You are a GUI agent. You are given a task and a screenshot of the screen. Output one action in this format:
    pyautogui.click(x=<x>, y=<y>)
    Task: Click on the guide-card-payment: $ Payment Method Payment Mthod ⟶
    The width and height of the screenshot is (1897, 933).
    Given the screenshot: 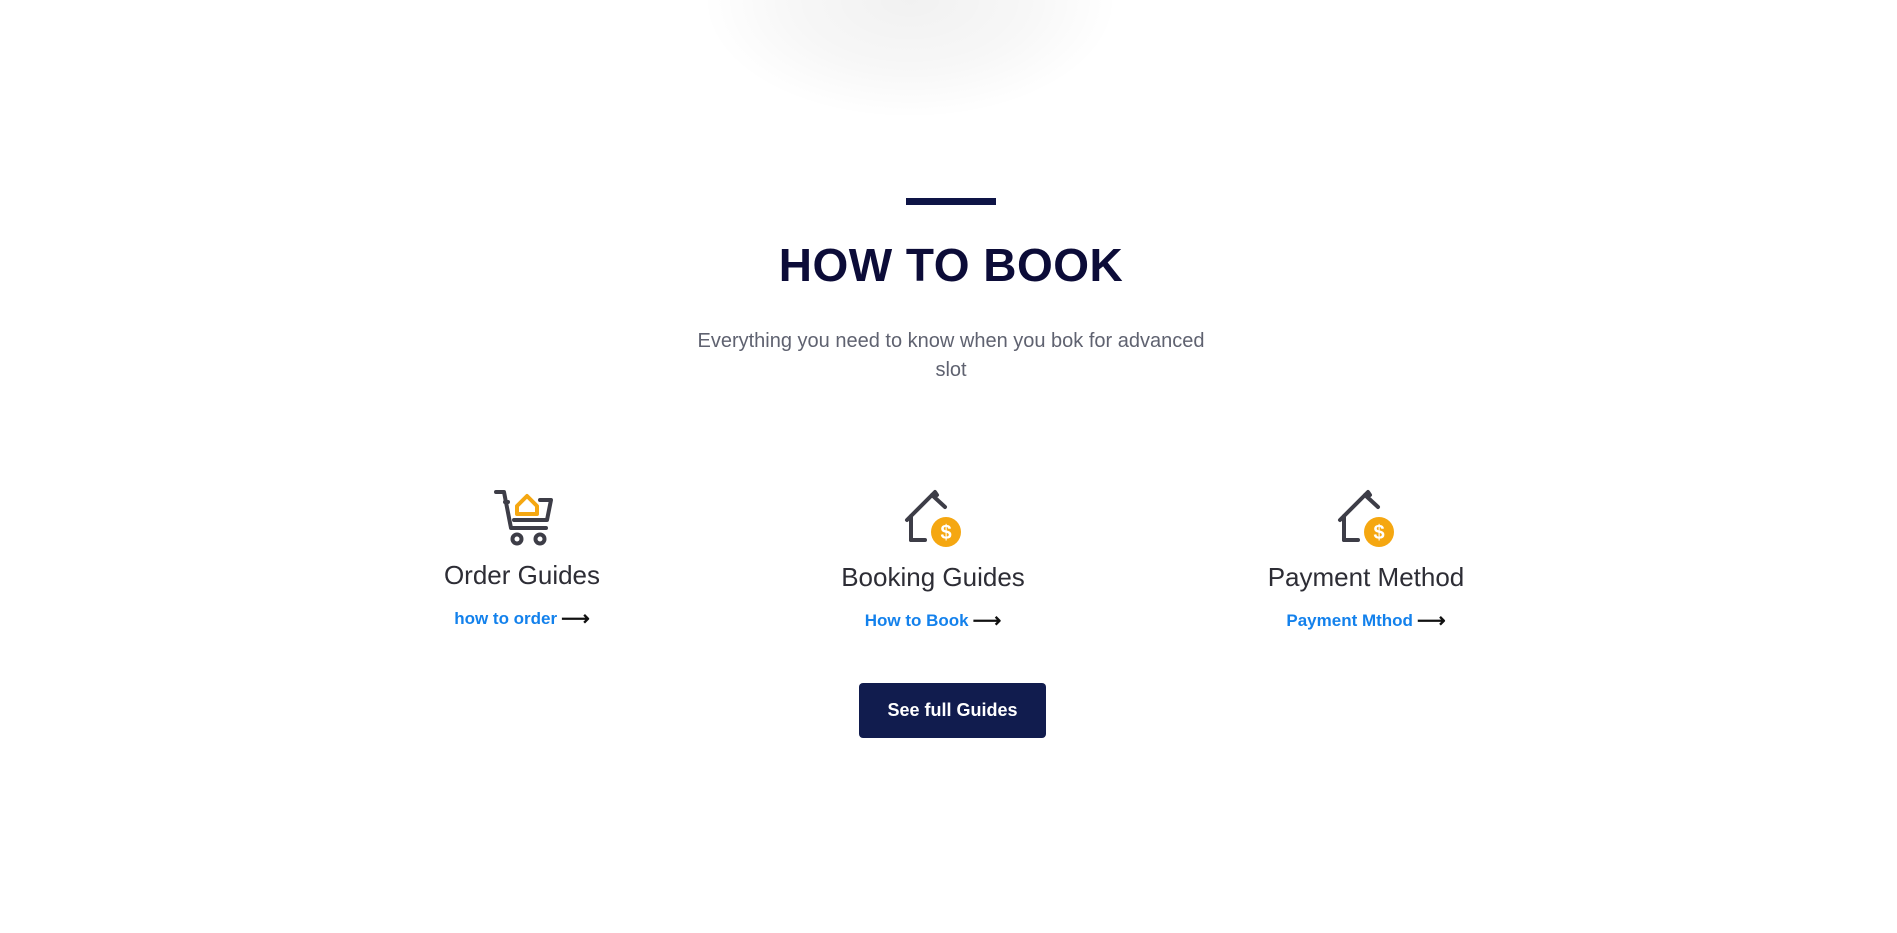 What is the action you would take?
    pyautogui.click(x=1366, y=560)
    